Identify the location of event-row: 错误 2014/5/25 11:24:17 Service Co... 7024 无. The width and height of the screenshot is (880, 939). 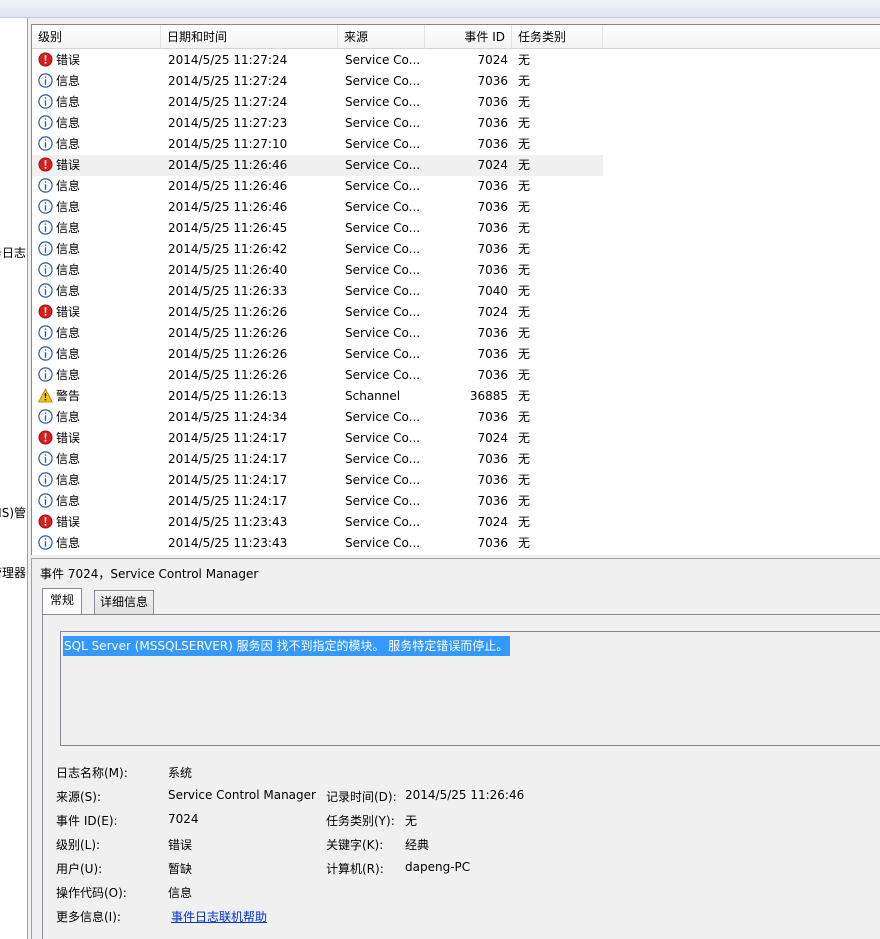
(456, 438).